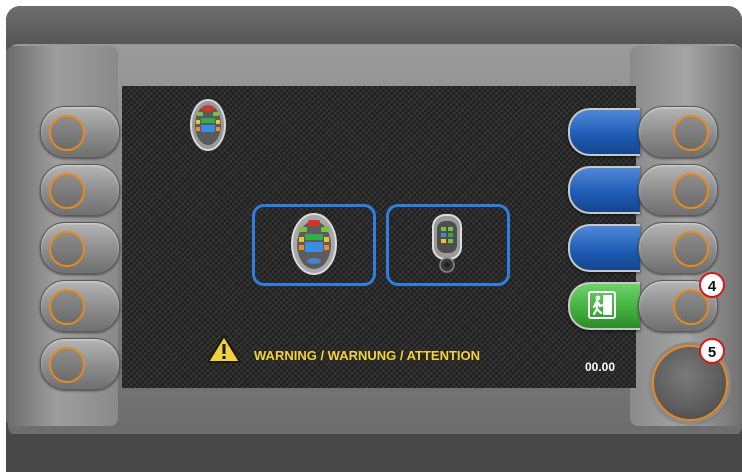  I want to click on callout-5: 5, so click(712, 351).